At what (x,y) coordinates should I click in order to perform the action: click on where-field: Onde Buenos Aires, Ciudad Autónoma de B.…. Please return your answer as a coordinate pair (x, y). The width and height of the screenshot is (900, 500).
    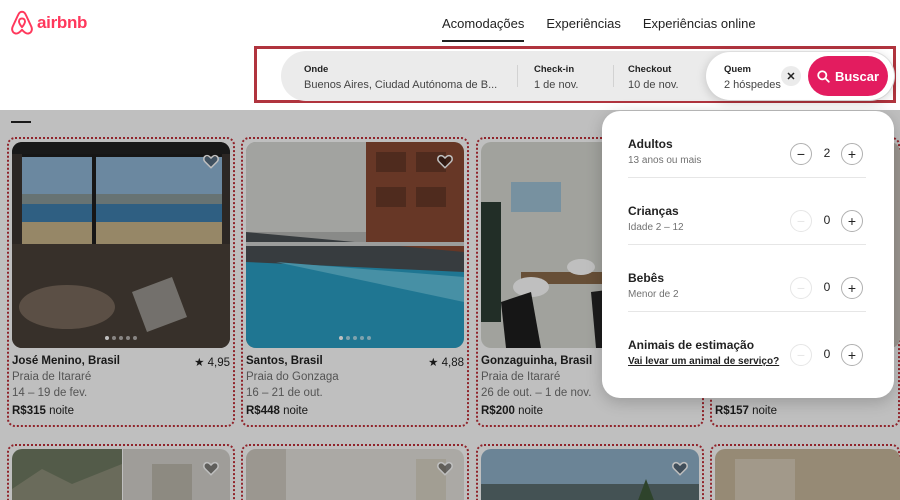
    Looking at the image, I should click on (404, 76).